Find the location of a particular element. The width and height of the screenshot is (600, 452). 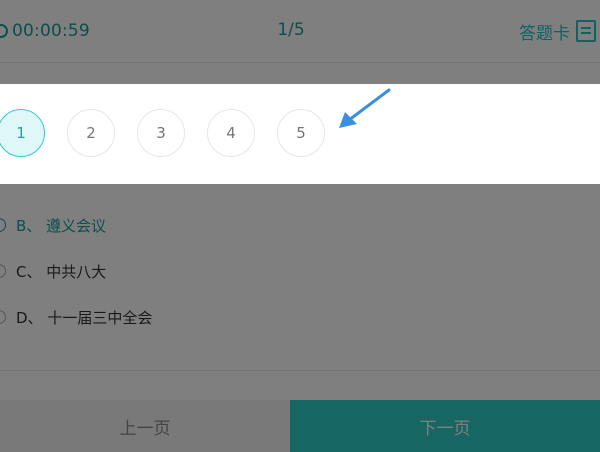

question-number-1: 1 is located at coordinates (22, 133).